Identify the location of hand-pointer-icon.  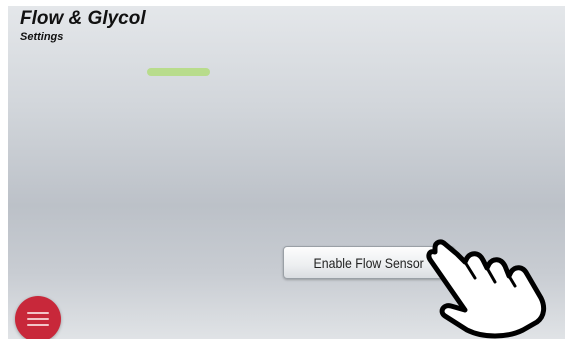
(486, 289).